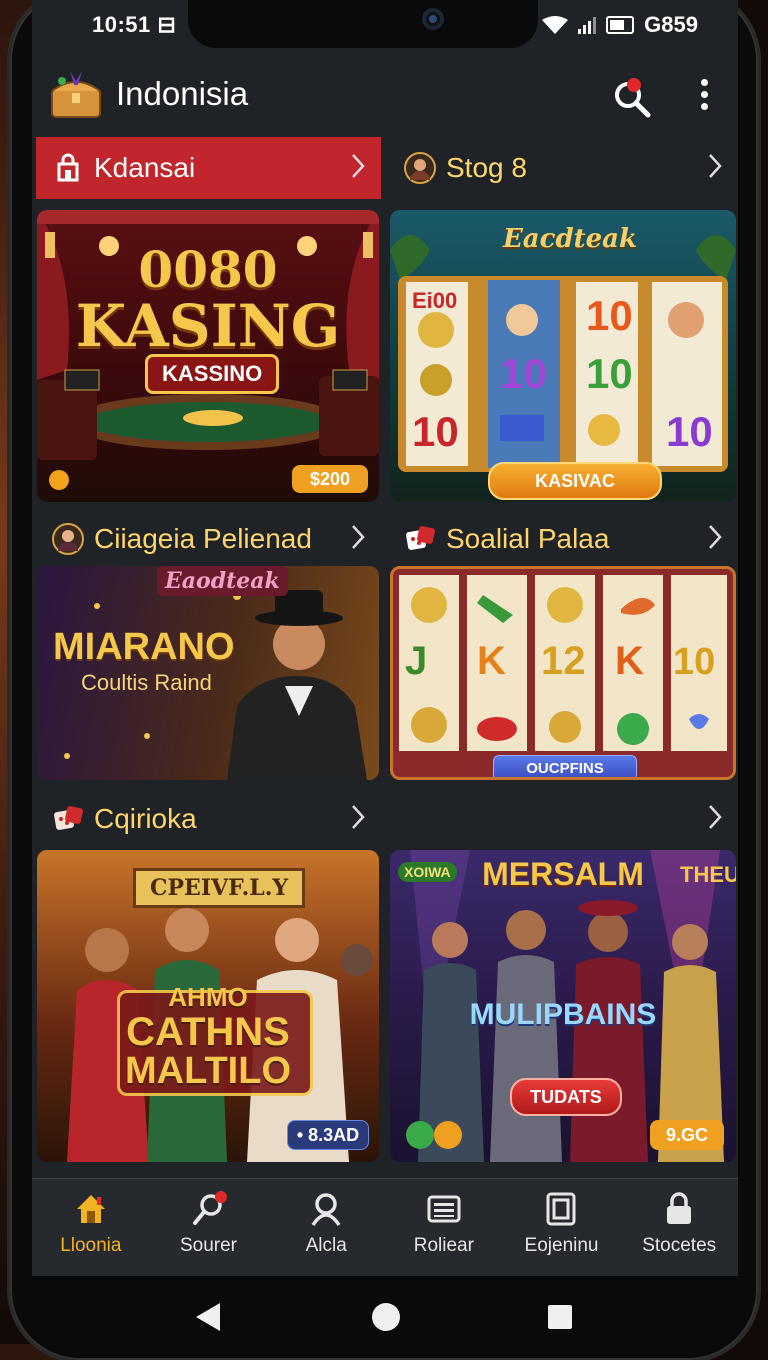 Image resolution: width=768 pixels, height=1360 pixels. Describe the element at coordinates (90, 1209) in the screenshot. I see `home-icon` at that location.